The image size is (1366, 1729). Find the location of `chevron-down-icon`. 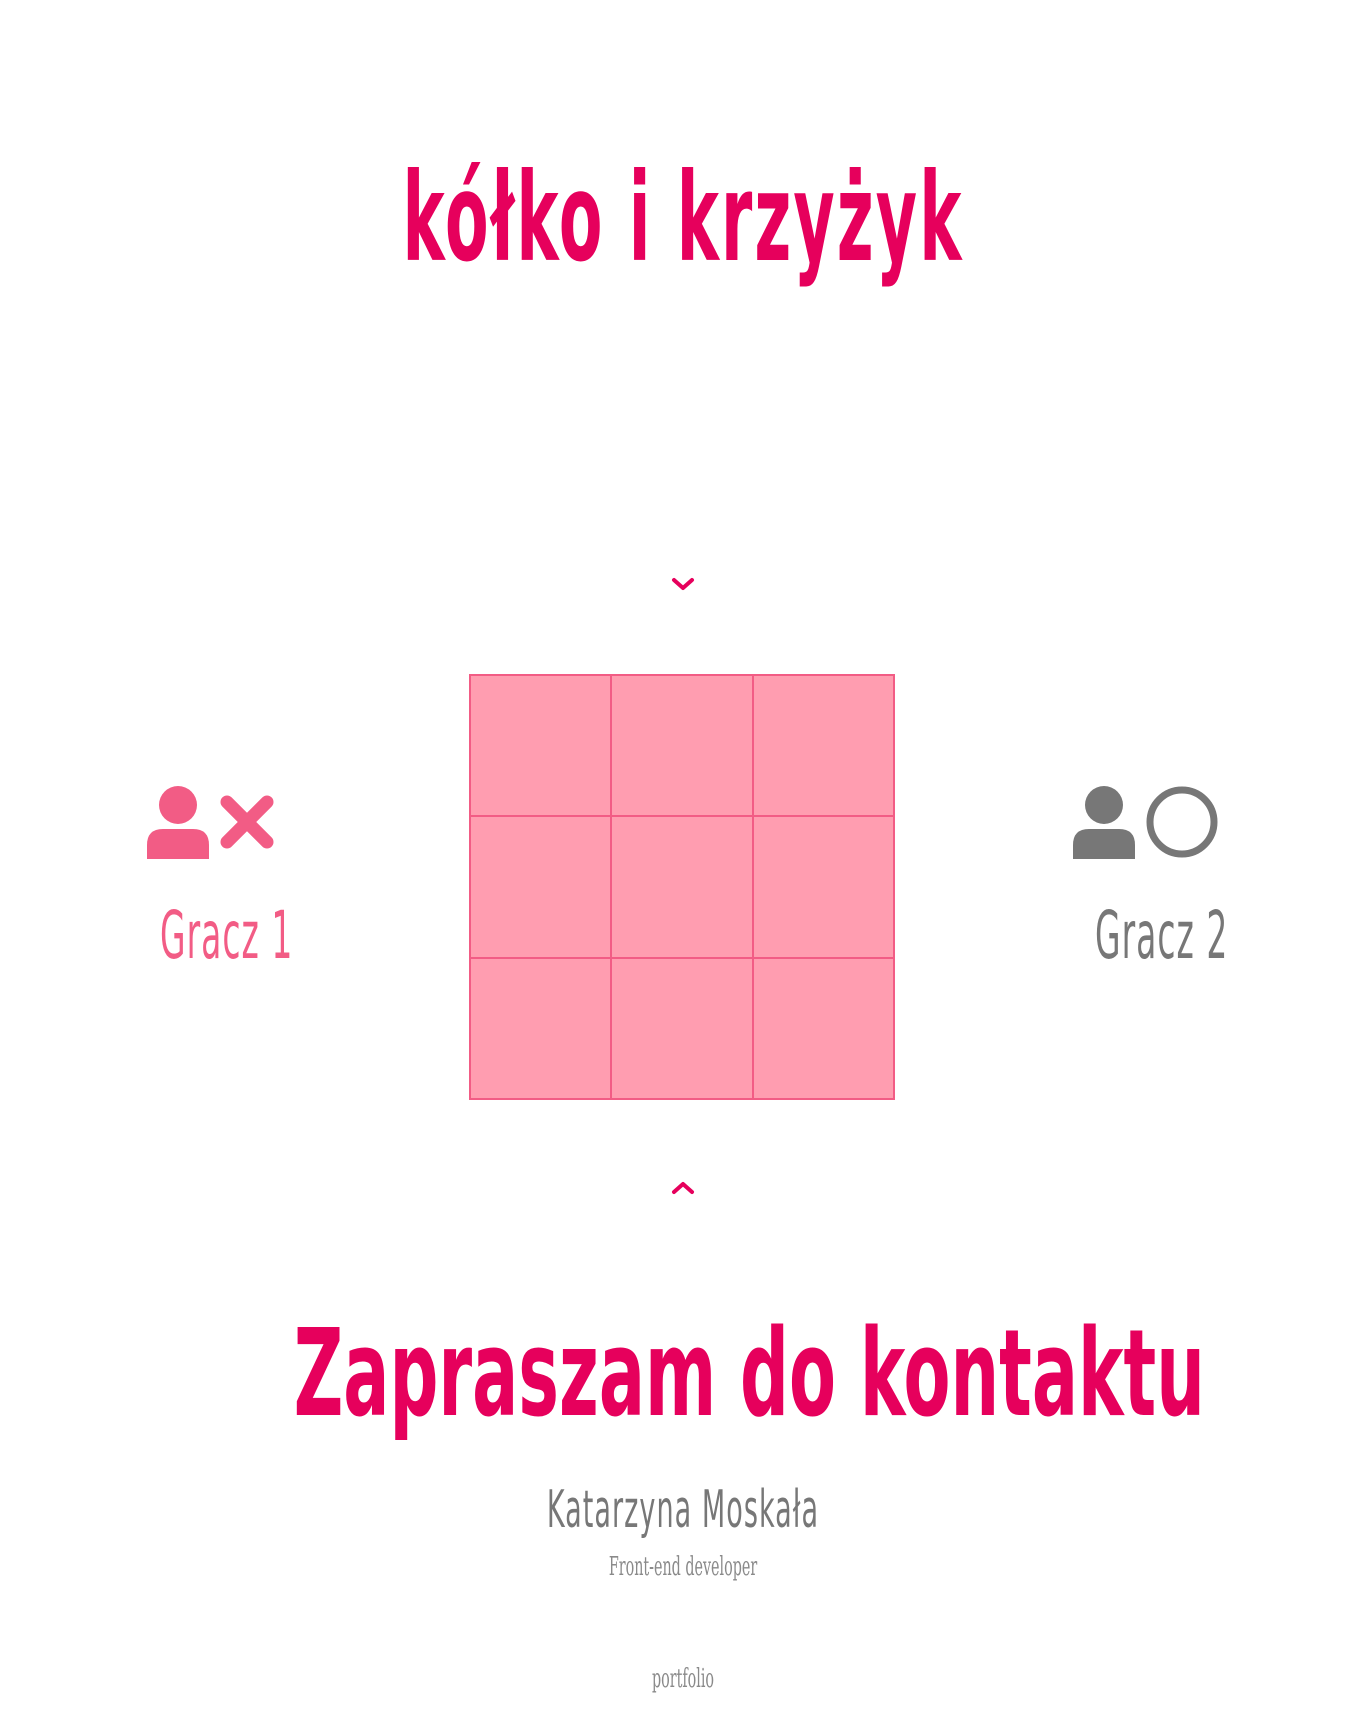

chevron-down-icon is located at coordinates (683, 584).